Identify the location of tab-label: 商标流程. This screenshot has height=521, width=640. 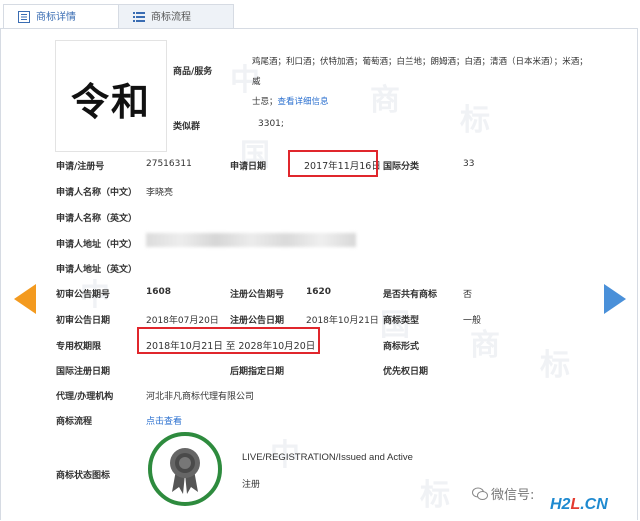
(171, 17).